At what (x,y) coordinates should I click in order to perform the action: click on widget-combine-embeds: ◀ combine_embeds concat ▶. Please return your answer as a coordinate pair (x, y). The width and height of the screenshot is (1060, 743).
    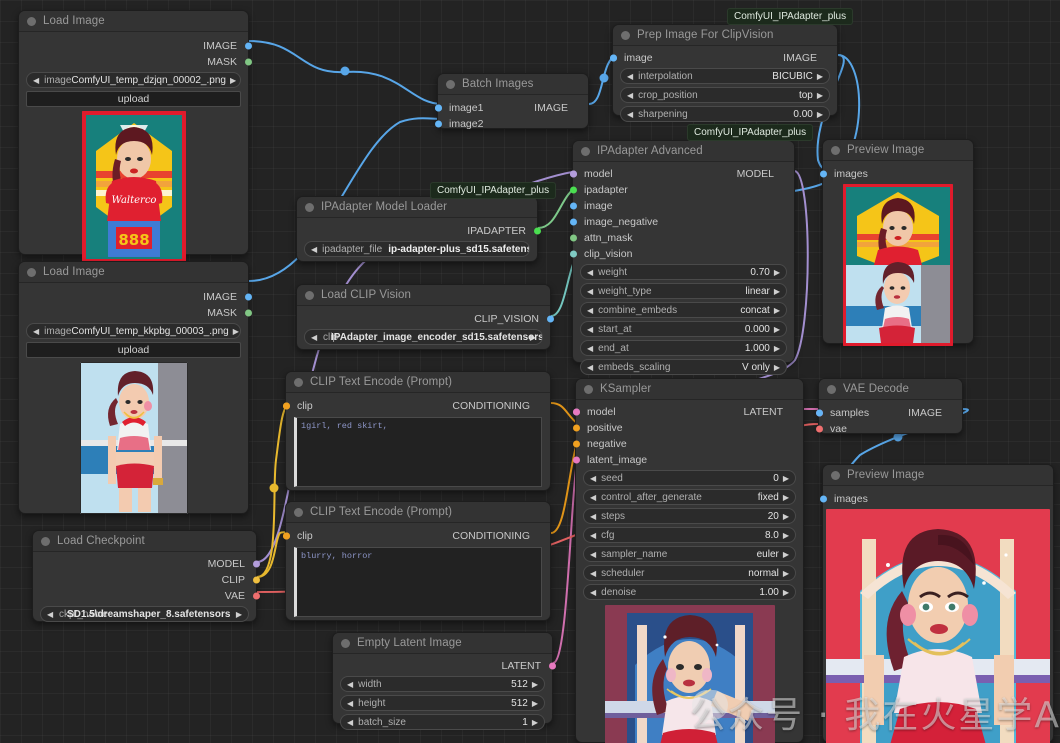
    Looking at the image, I should click on (683, 310).